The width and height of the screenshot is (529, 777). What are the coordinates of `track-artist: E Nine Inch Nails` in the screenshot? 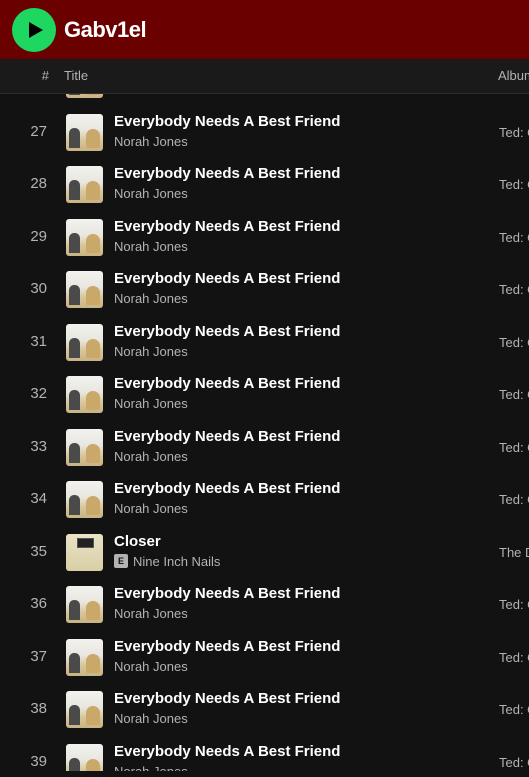 It's located at (167, 561).